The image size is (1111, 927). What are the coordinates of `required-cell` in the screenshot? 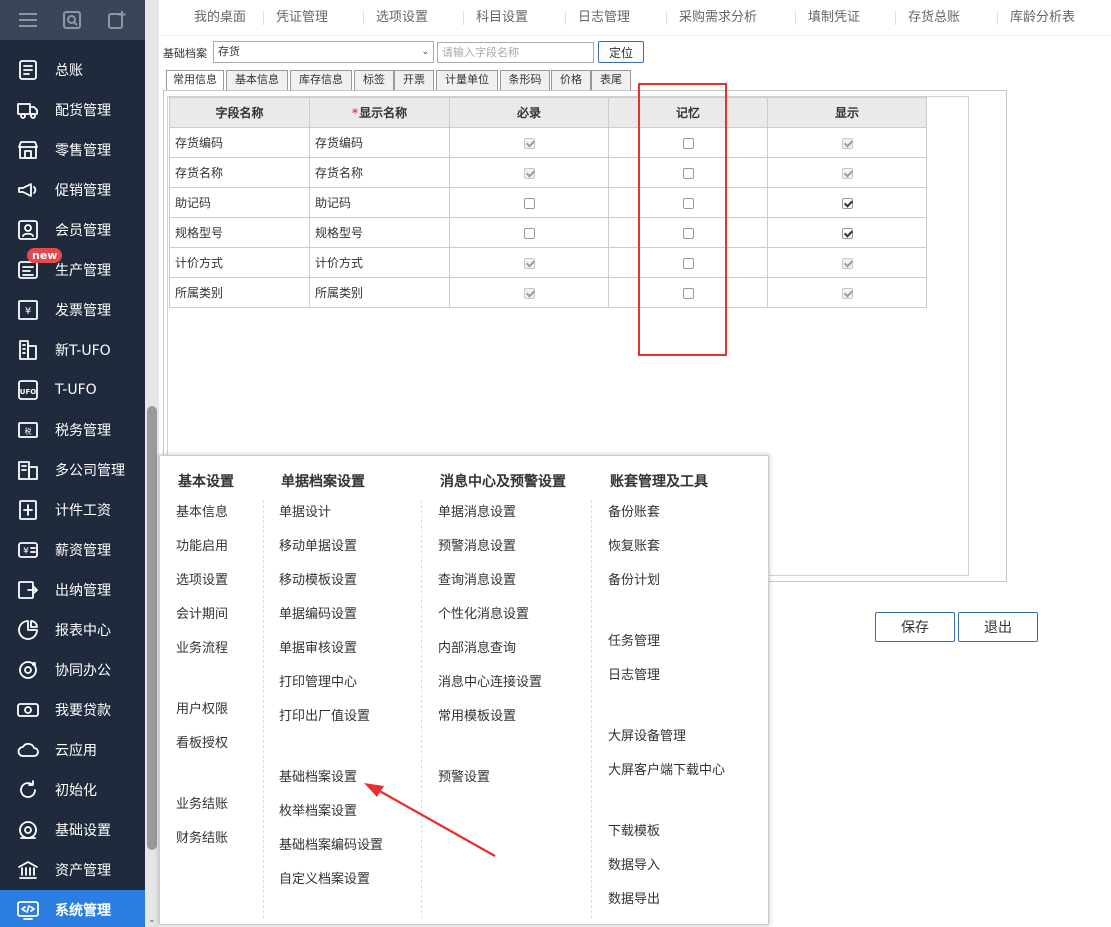 It's located at (529, 232).